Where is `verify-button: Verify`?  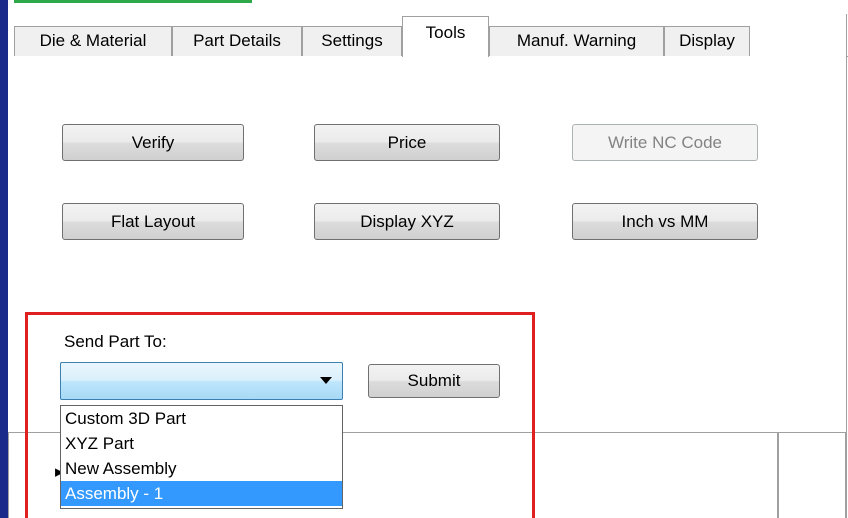
verify-button: Verify is located at coordinates (153, 142).